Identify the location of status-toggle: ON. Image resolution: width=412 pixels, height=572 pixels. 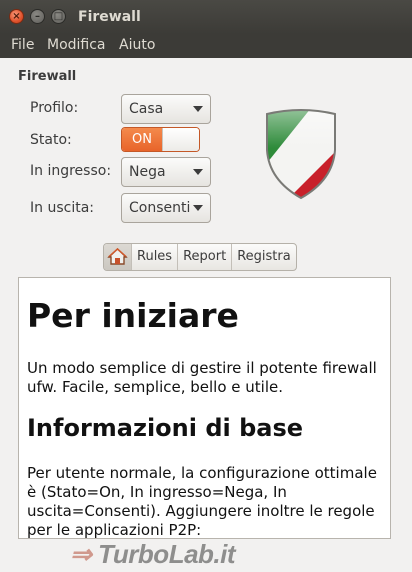
(160, 139).